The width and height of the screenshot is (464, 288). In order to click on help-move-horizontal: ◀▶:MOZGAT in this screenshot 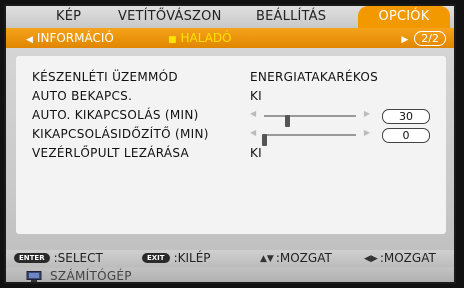, I will do `click(400, 258)`.